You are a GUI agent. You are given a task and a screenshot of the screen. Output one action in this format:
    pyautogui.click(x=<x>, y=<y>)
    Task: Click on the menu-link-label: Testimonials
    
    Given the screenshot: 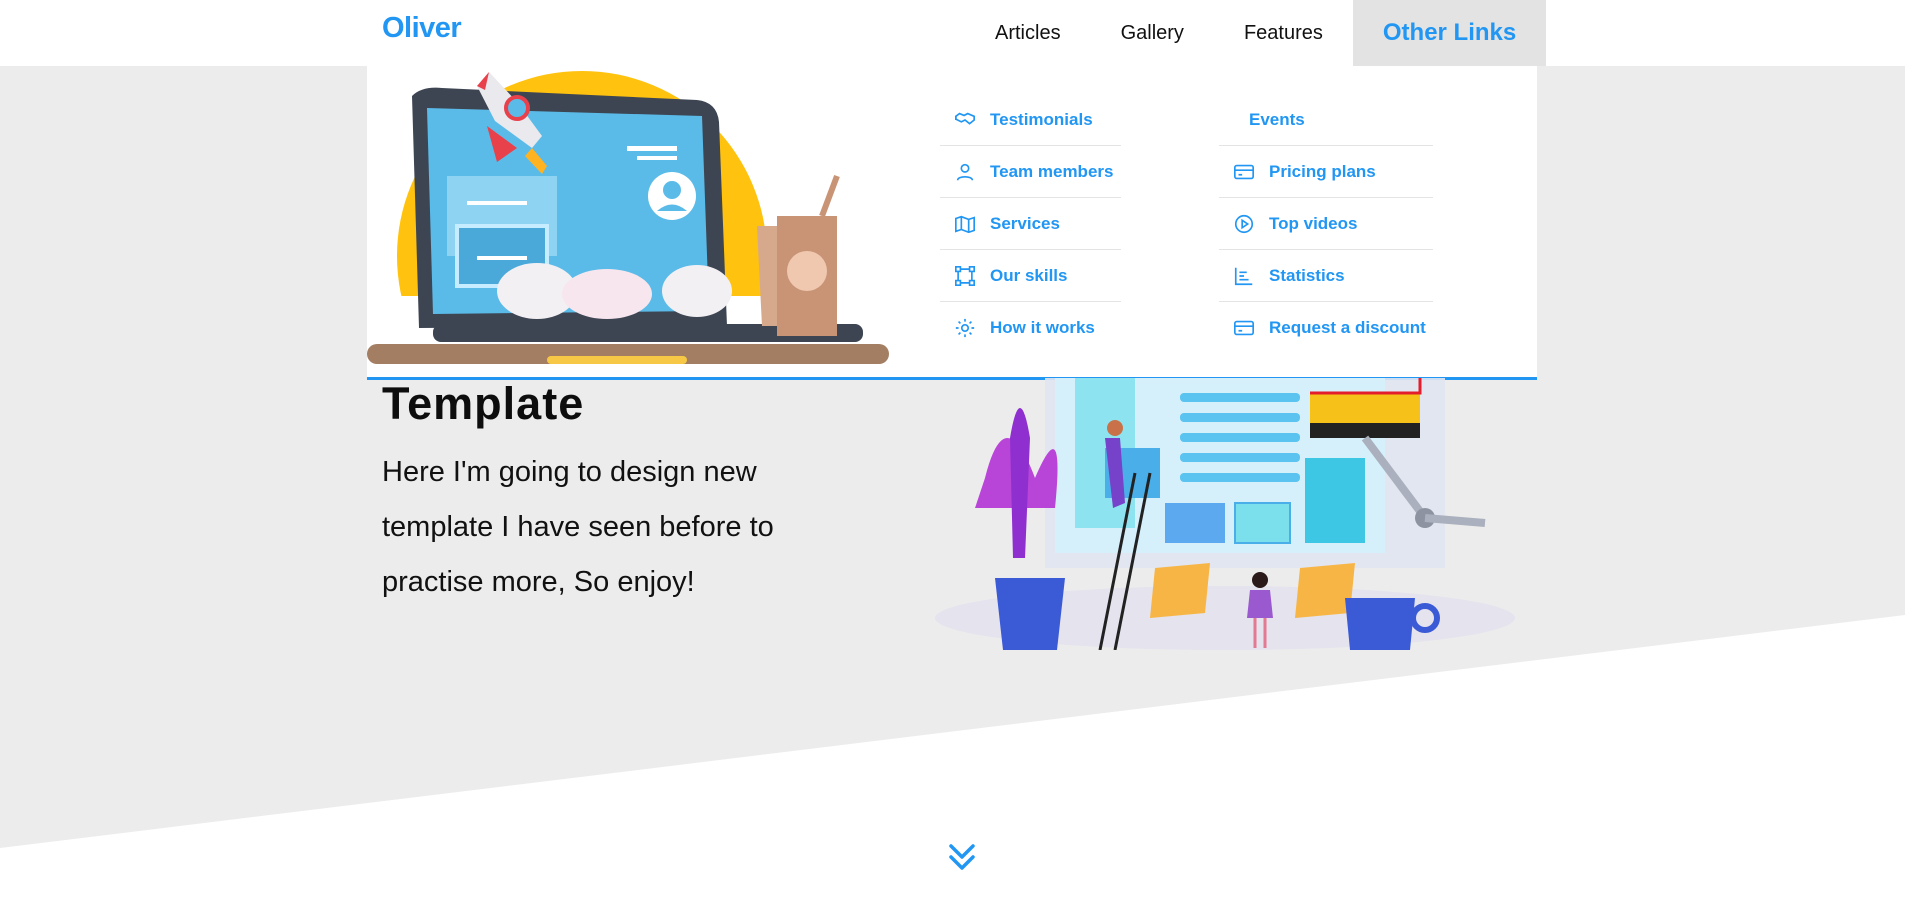 What is the action you would take?
    pyautogui.click(x=1041, y=119)
    